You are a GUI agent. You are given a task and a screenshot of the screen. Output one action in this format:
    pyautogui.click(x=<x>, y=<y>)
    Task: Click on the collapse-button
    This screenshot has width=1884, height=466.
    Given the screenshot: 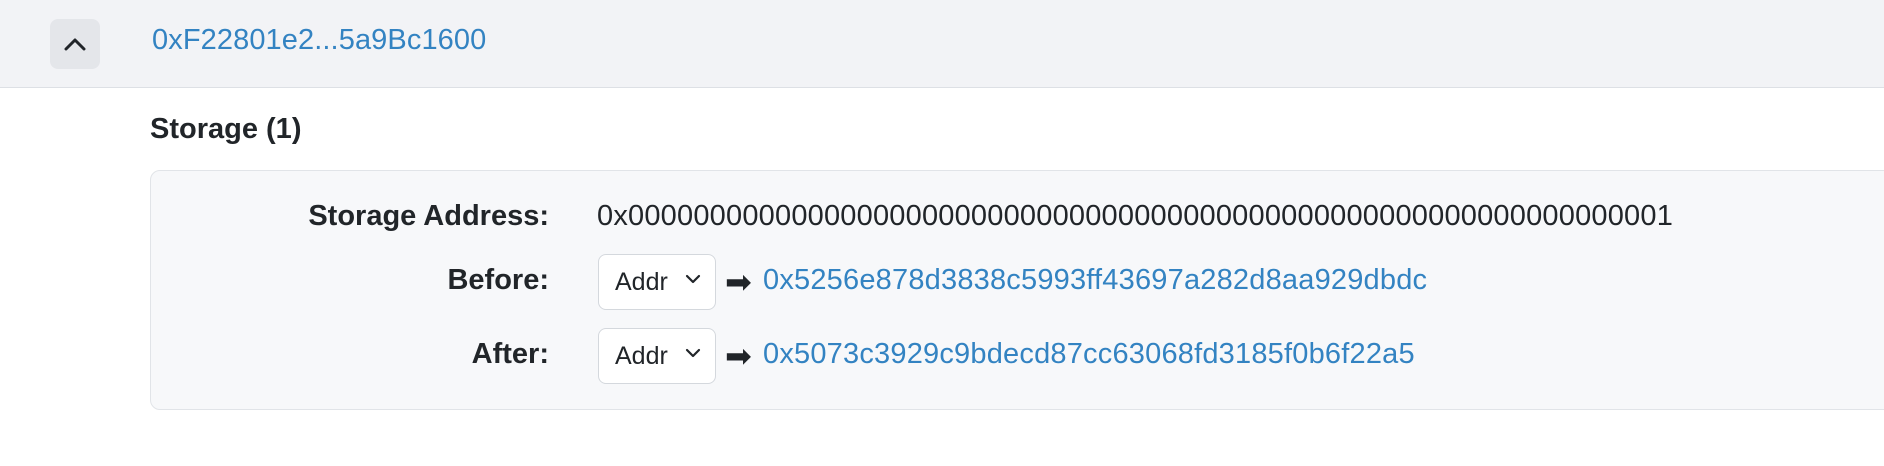 What is the action you would take?
    pyautogui.click(x=75, y=44)
    